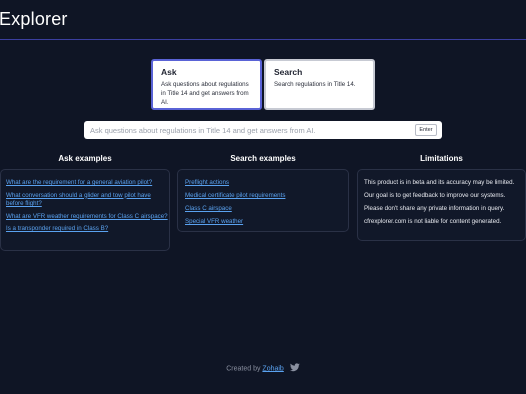  I want to click on footer-prefix: Created by, so click(243, 369).